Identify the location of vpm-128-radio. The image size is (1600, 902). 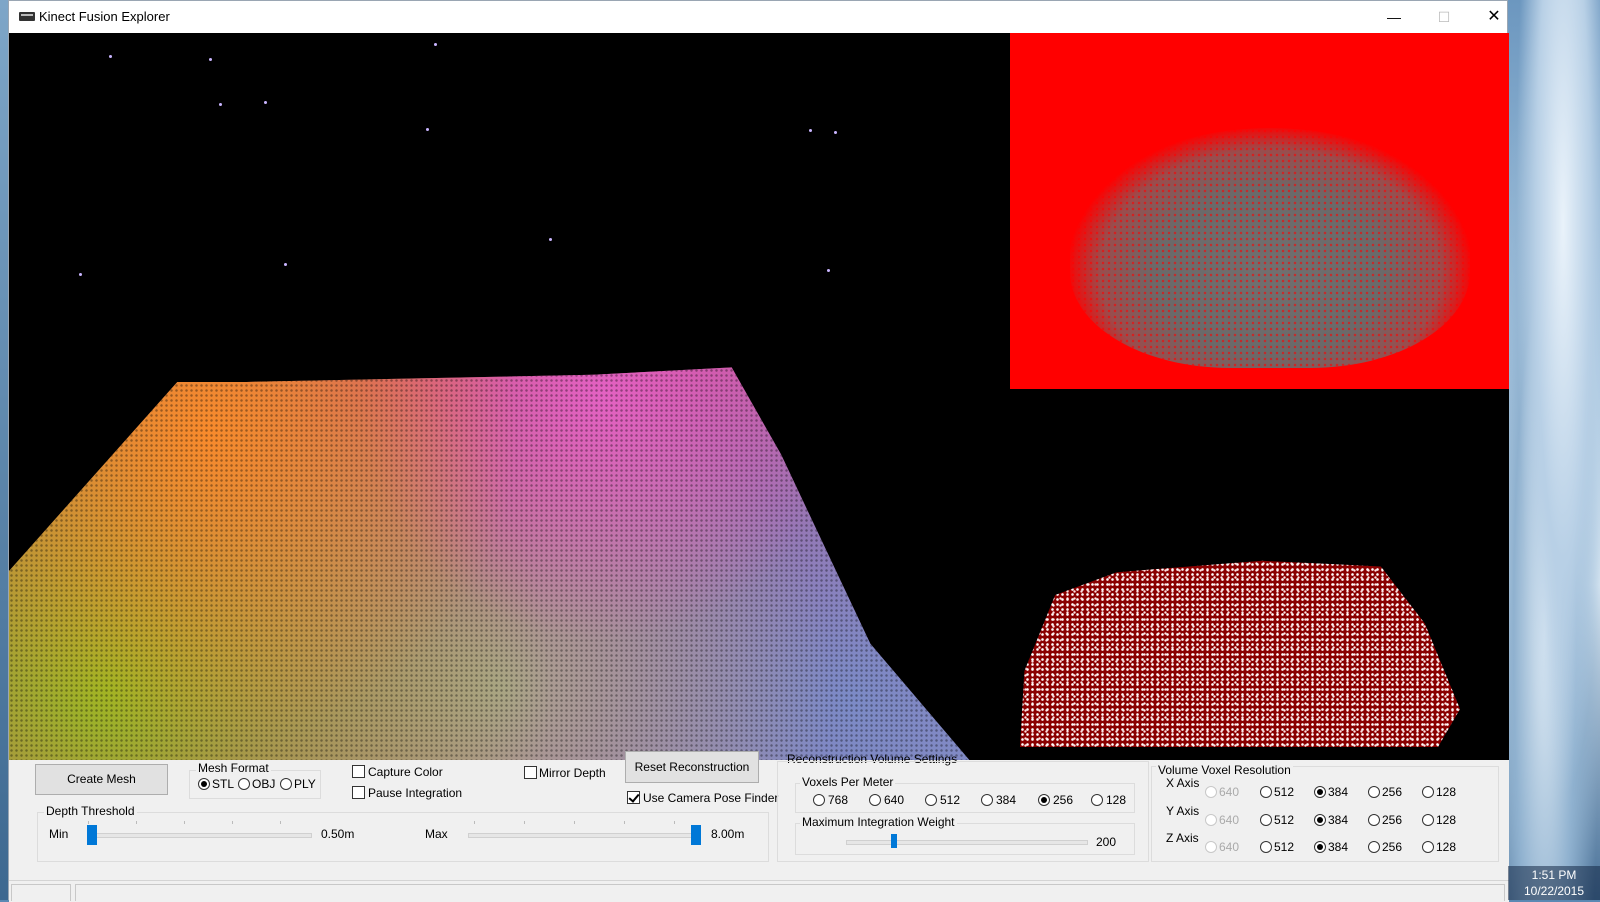
(1097, 800).